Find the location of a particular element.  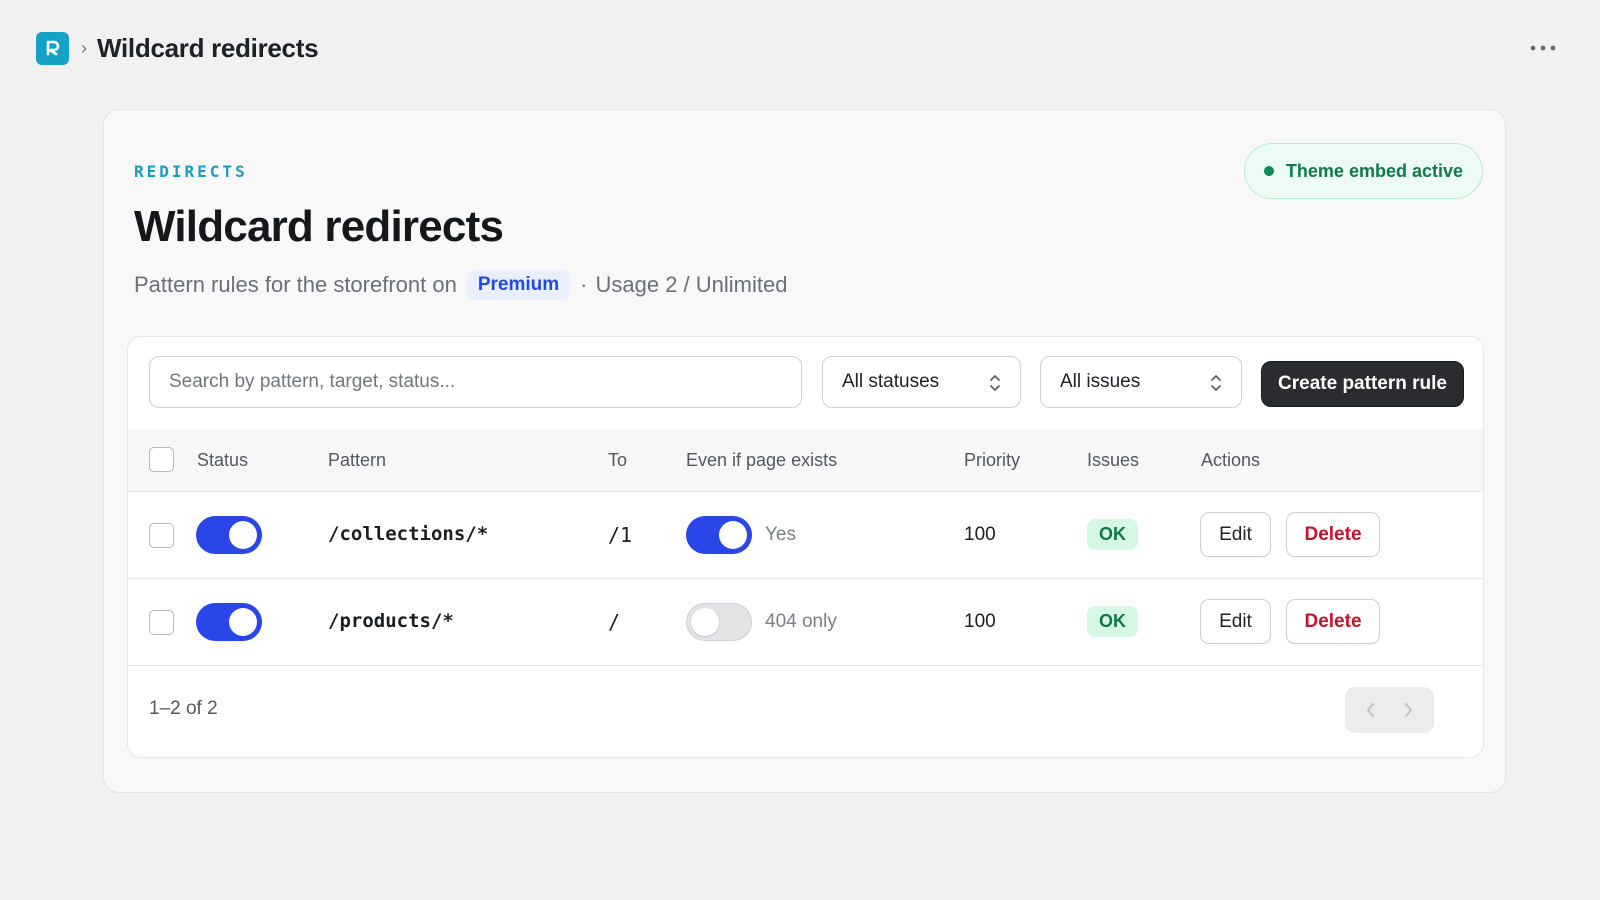

usage-text: Usage 2 / Unlimited is located at coordinates (691, 284).